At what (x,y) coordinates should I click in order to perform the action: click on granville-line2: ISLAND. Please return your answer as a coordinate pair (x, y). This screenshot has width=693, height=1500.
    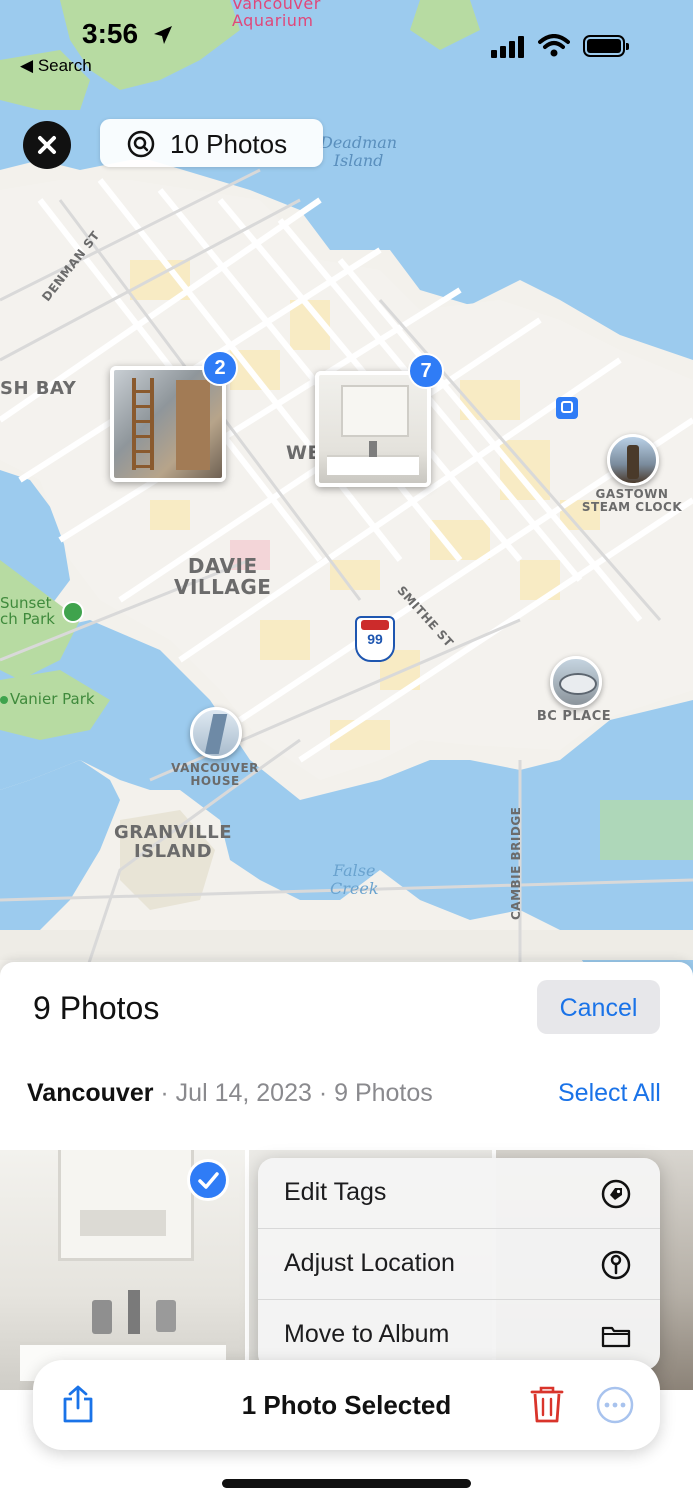
    Looking at the image, I should click on (173, 851).